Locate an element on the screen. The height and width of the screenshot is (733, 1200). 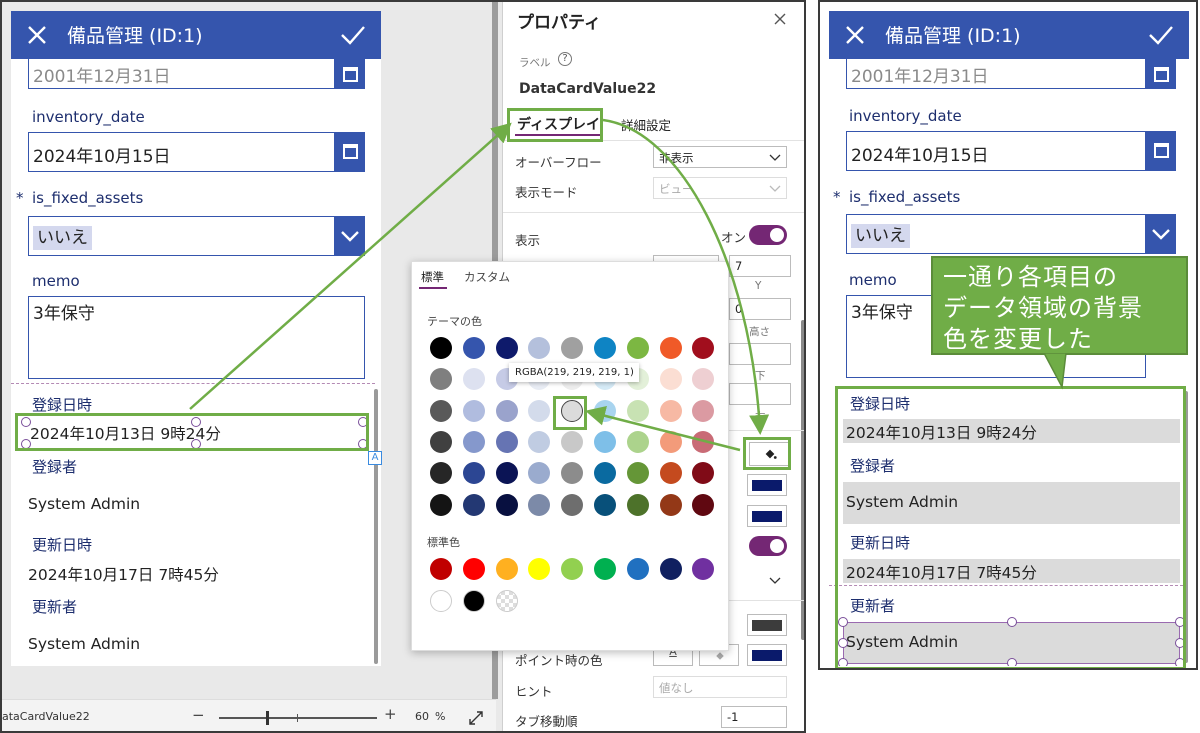
color-swatch-dark is located at coordinates (767, 625).